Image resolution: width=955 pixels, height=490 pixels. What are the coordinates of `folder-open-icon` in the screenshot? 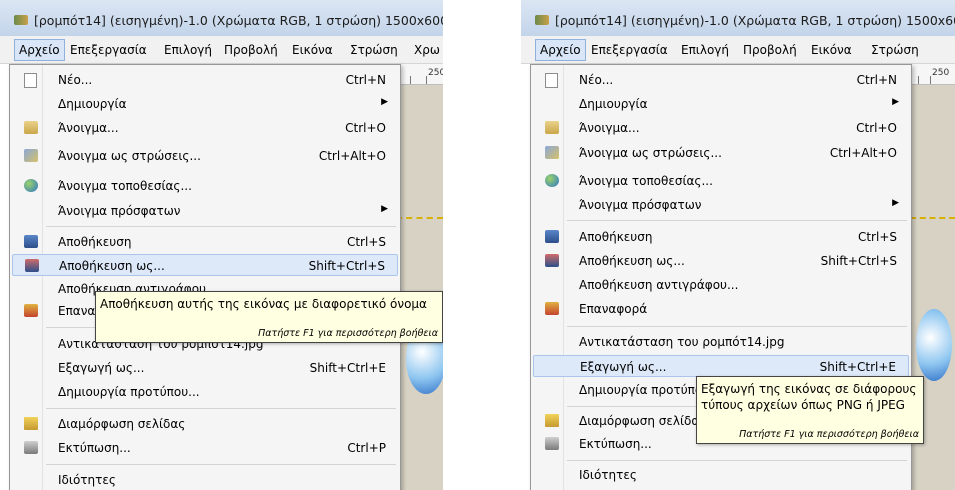 It's located at (552, 127).